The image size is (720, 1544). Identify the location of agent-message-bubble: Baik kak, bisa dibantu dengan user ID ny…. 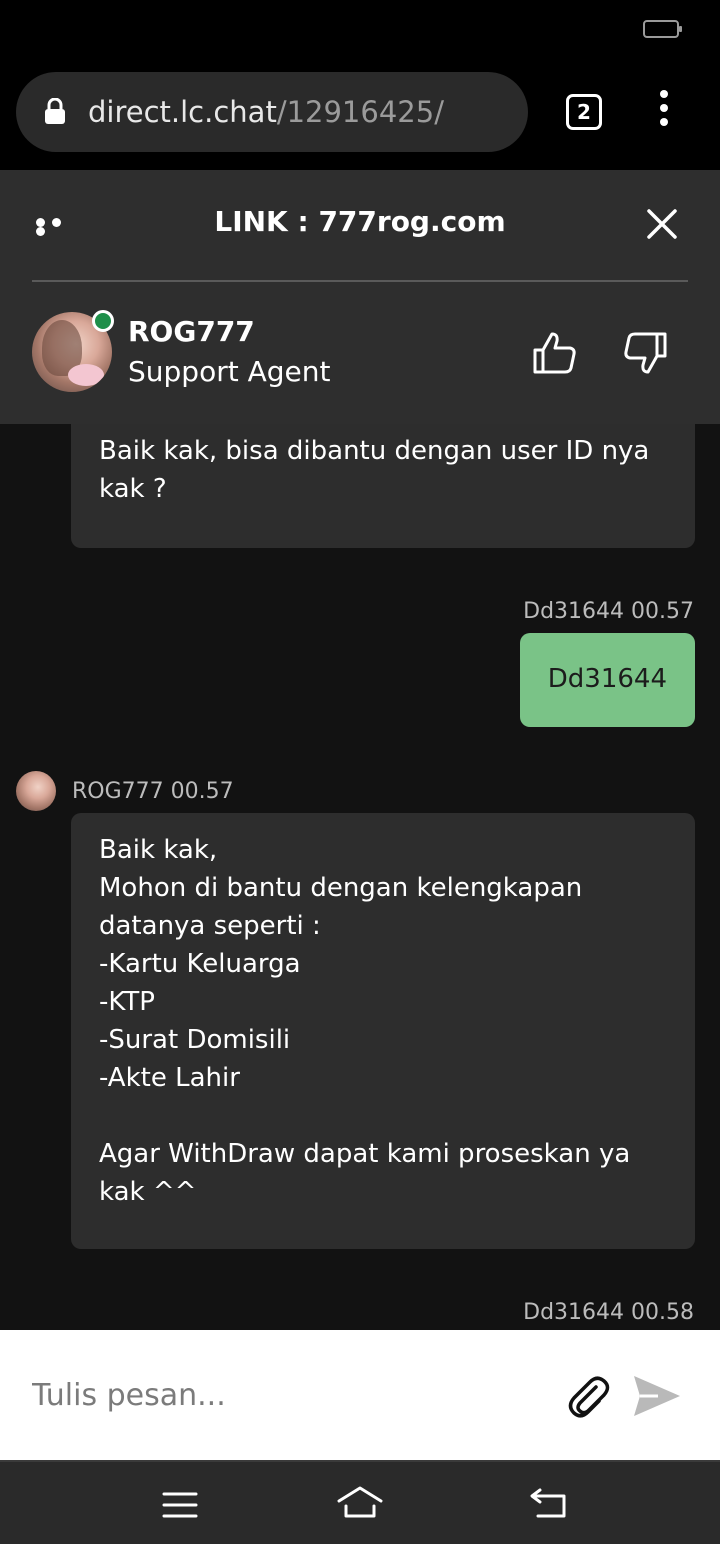
(383, 486).